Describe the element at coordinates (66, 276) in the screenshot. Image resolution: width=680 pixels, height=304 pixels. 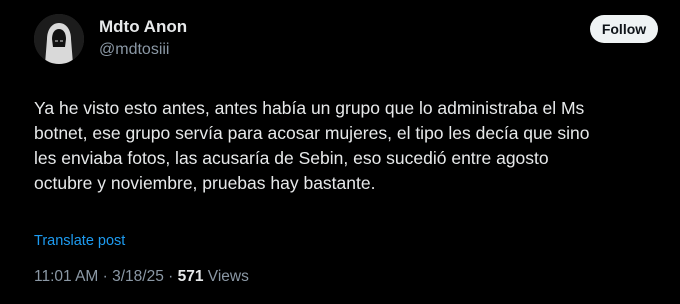
I see `timestamp-time: 11:01 AM` at that location.